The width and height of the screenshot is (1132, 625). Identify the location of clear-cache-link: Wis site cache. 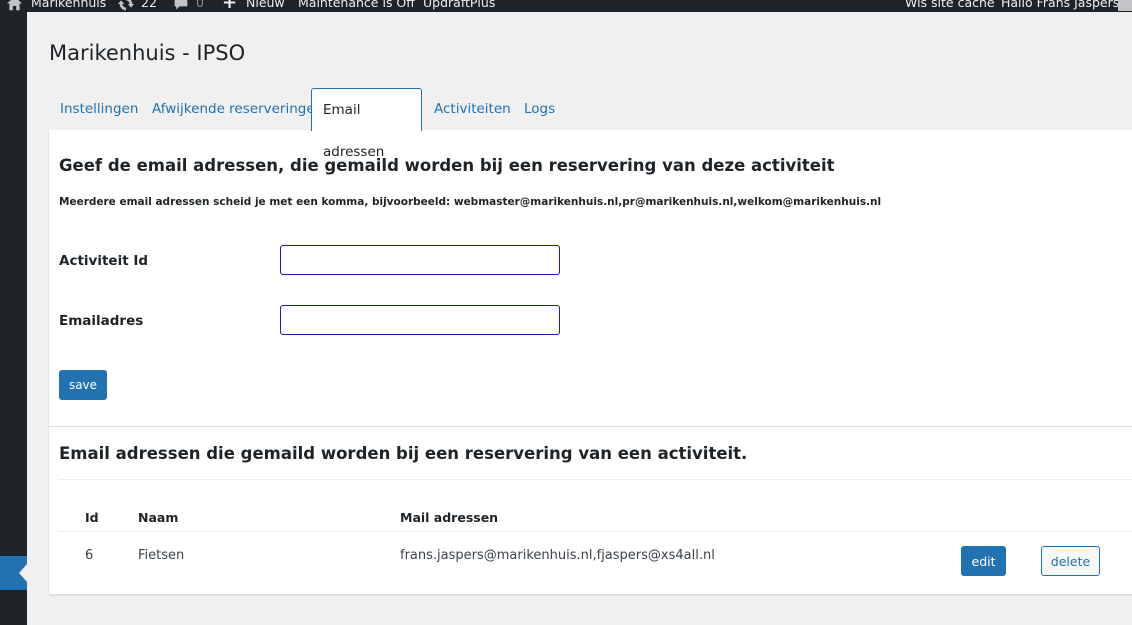
(950, 6).